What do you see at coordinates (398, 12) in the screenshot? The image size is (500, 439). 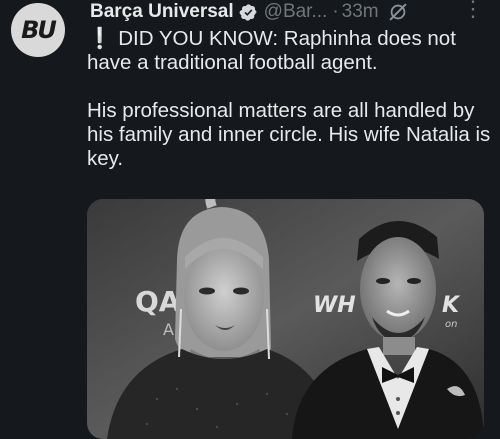 I see `grok-icon` at bounding box center [398, 12].